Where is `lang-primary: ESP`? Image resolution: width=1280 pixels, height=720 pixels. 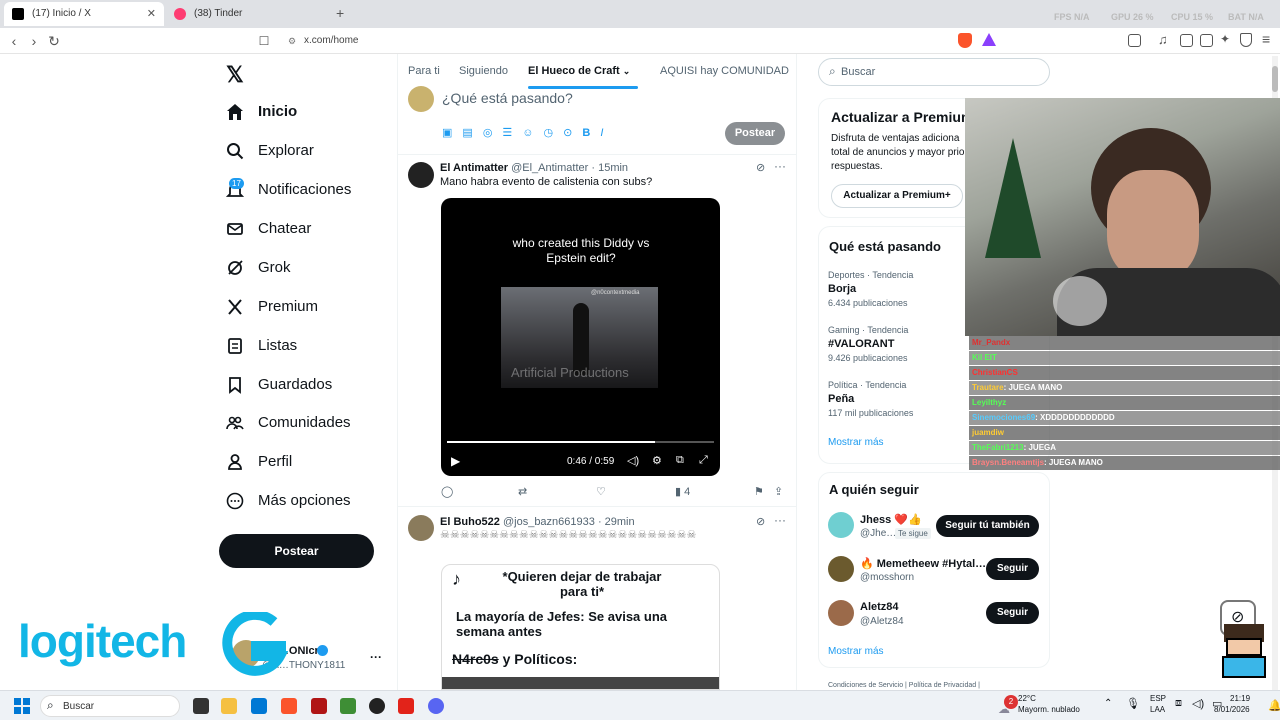
lang-primary: ESP is located at coordinates (1158, 698).